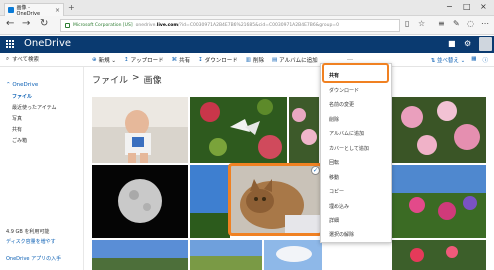 The width and height of the screenshot is (494, 270). I want to click on app-launcher-icon, so click(10, 44).